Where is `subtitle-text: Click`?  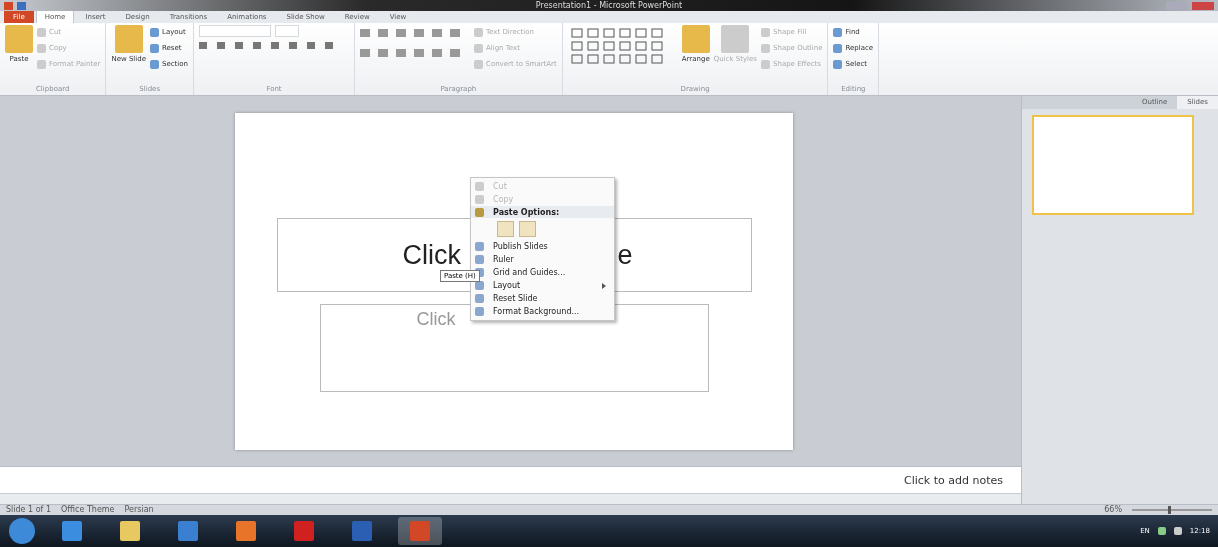
subtitle-text: Click is located at coordinates (436, 319).